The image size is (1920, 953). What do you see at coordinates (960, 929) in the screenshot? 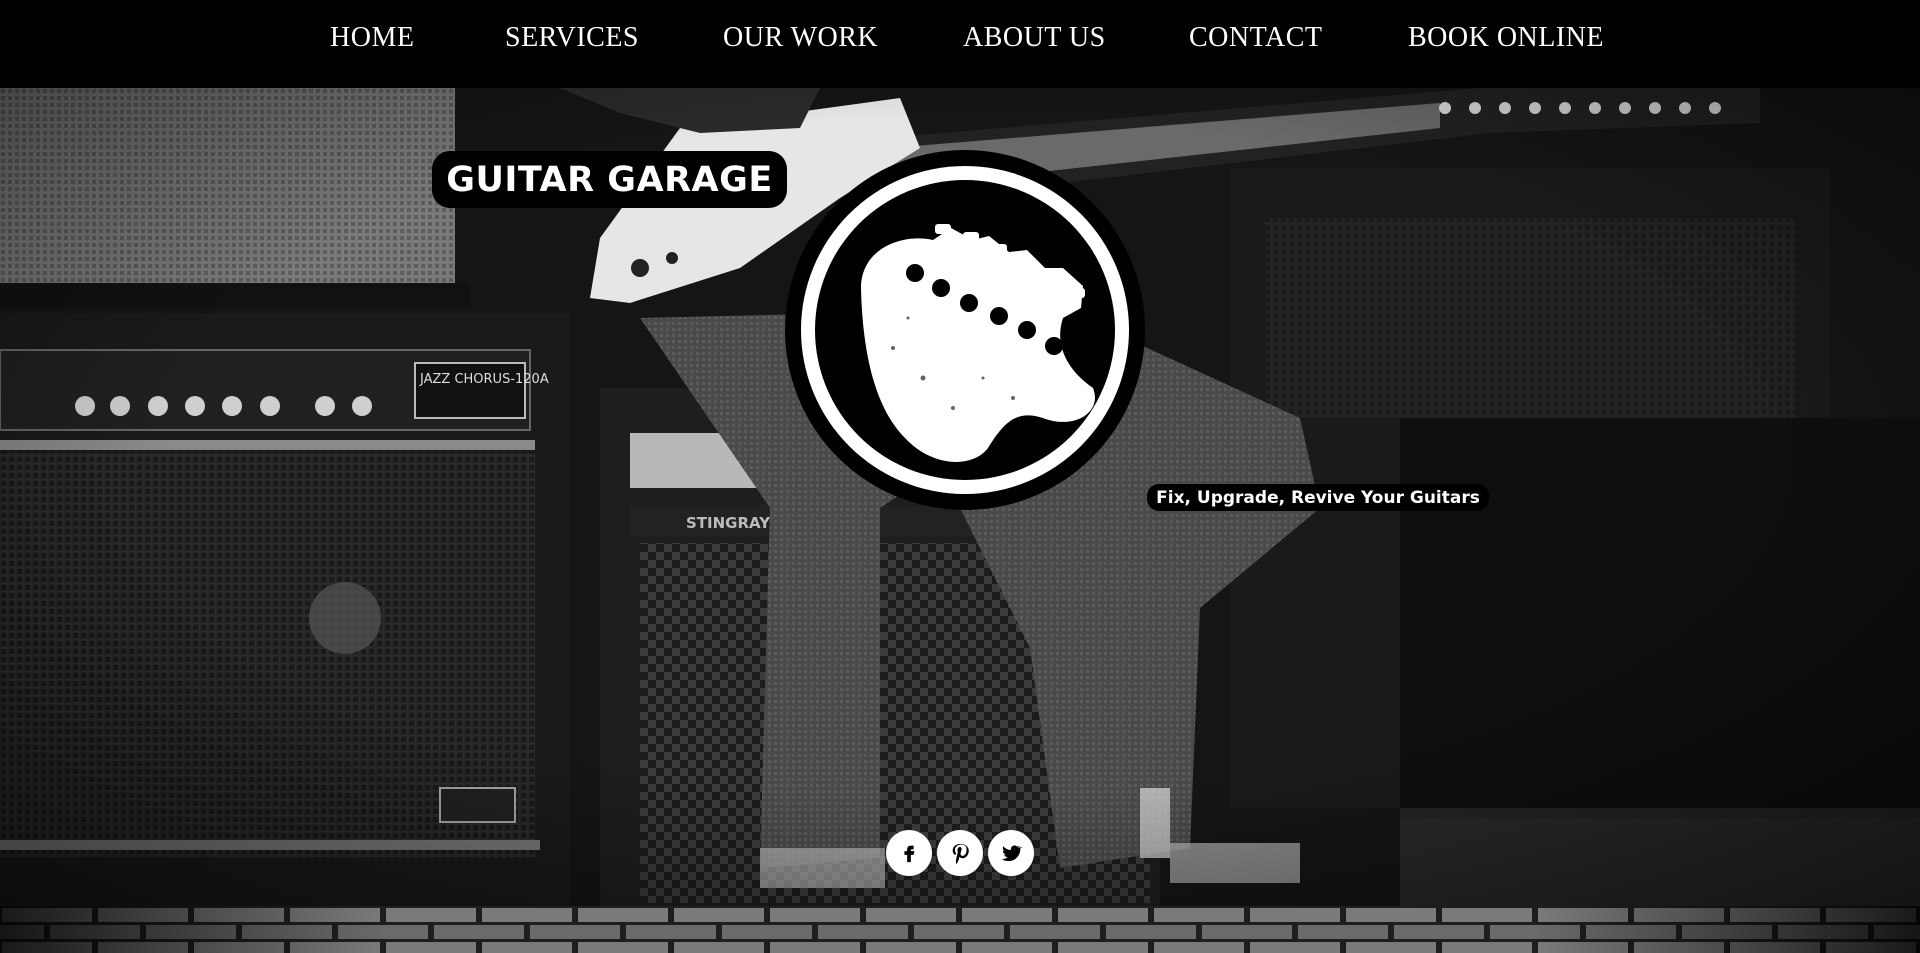
I see `brick-wall-strip` at bounding box center [960, 929].